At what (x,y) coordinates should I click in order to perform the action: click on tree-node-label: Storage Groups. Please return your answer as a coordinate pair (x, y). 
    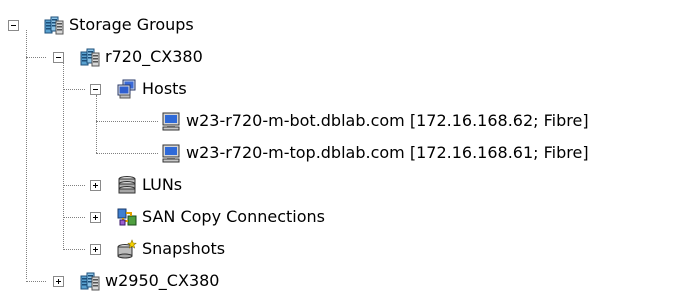
    Looking at the image, I should click on (131, 24).